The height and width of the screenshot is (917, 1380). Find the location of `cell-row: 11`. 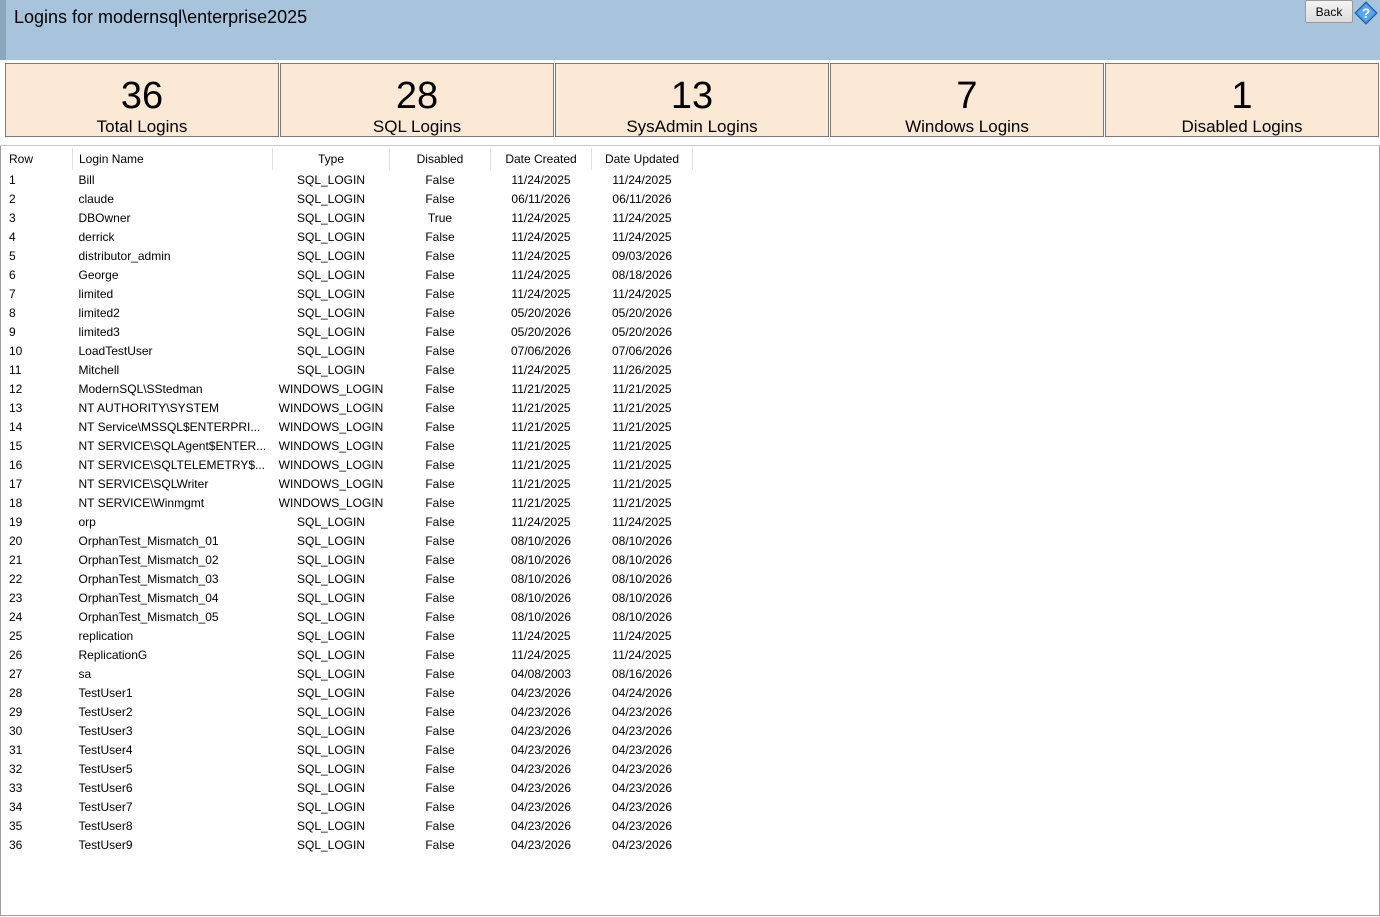

cell-row: 11 is located at coordinates (15, 369).